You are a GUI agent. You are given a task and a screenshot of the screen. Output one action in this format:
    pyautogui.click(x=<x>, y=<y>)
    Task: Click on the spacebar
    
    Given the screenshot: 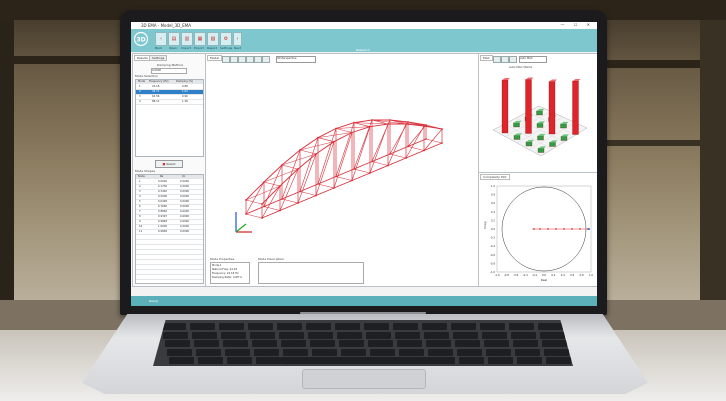 What is the action you would take?
    pyautogui.click(x=356, y=360)
    